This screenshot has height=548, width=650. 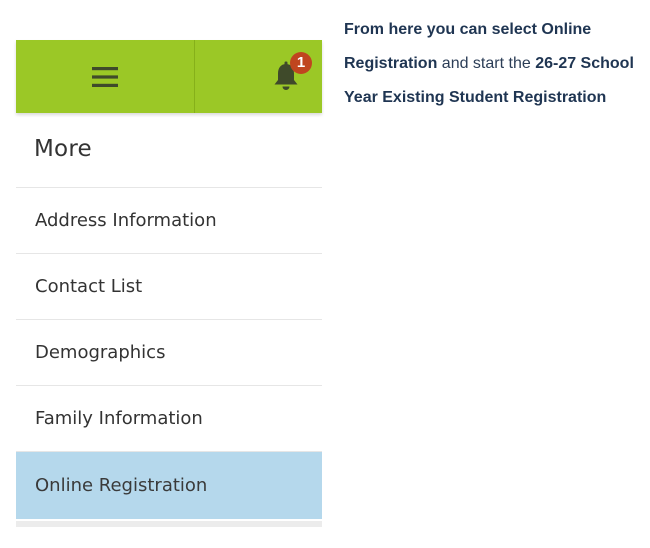 I want to click on notification-badge: 1, so click(x=301, y=62).